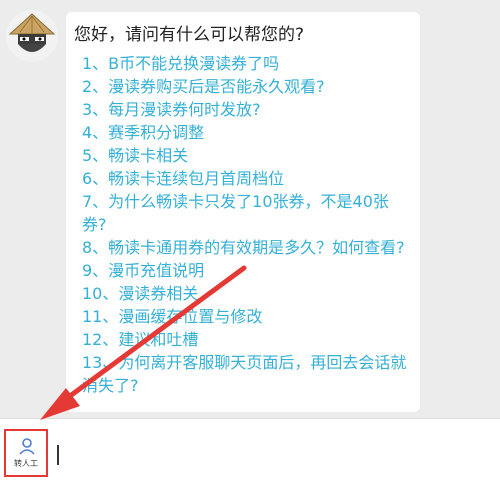 The height and width of the screenshot is (487, 500). I want to click on faq-item-13: 13、为何离开客服聊天页面后，再回去会话就消失了?, so click(247, 374).